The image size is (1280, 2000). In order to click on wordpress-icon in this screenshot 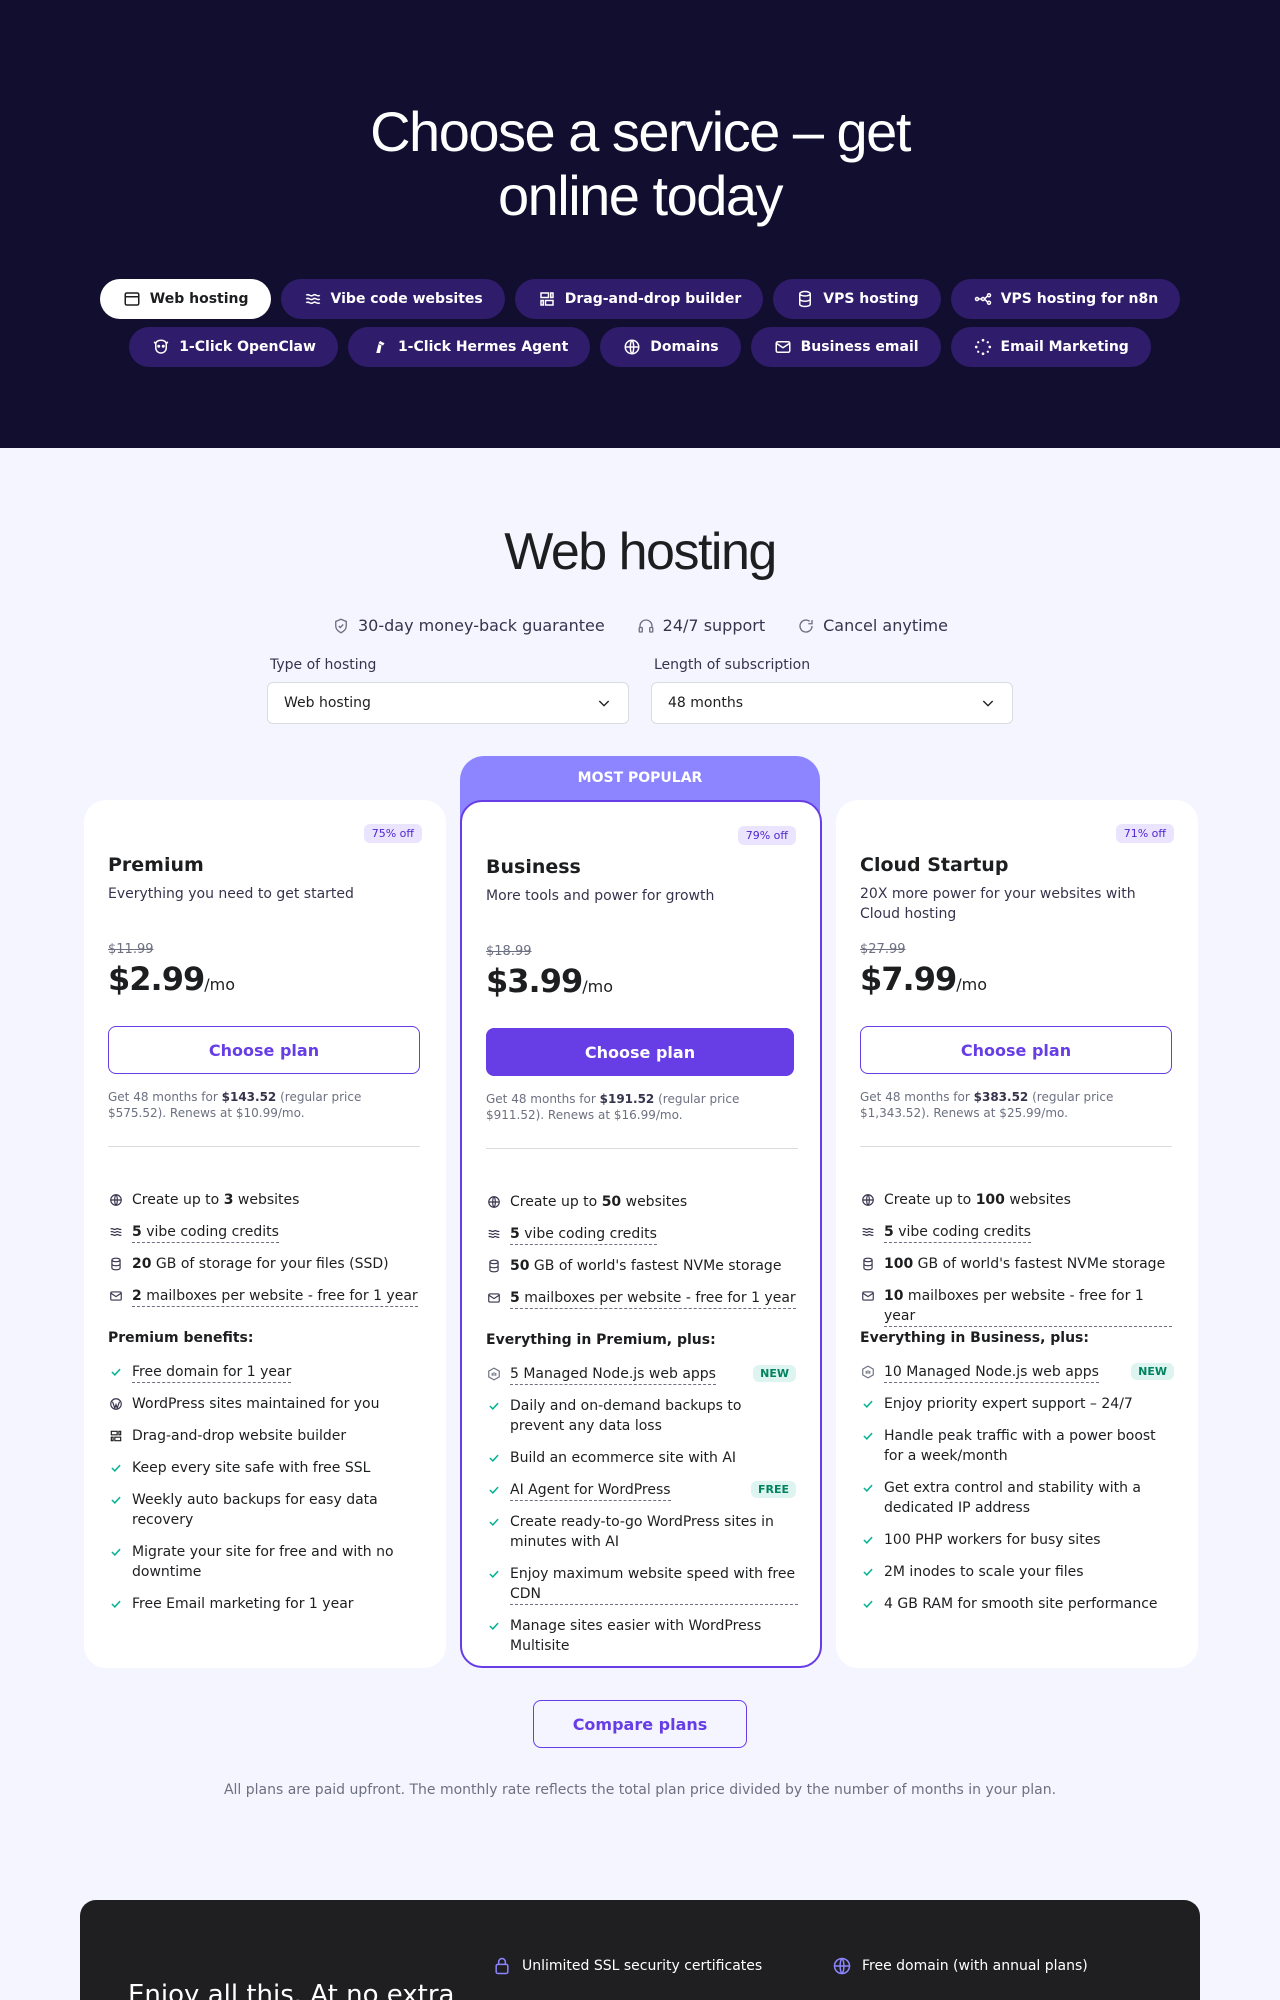, I will do `click(116, 1404)`.